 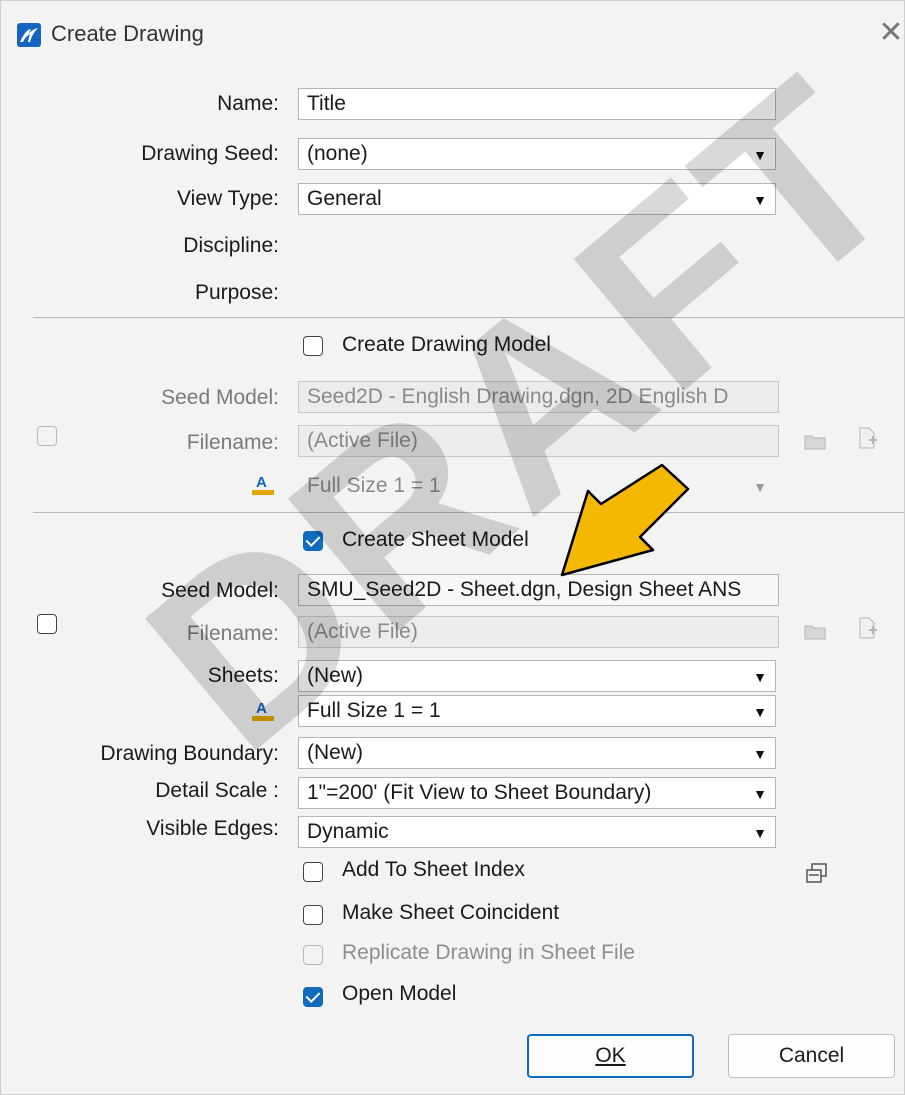 I want to click on sheet-filename-checkbox, so click(x=47, y=624).